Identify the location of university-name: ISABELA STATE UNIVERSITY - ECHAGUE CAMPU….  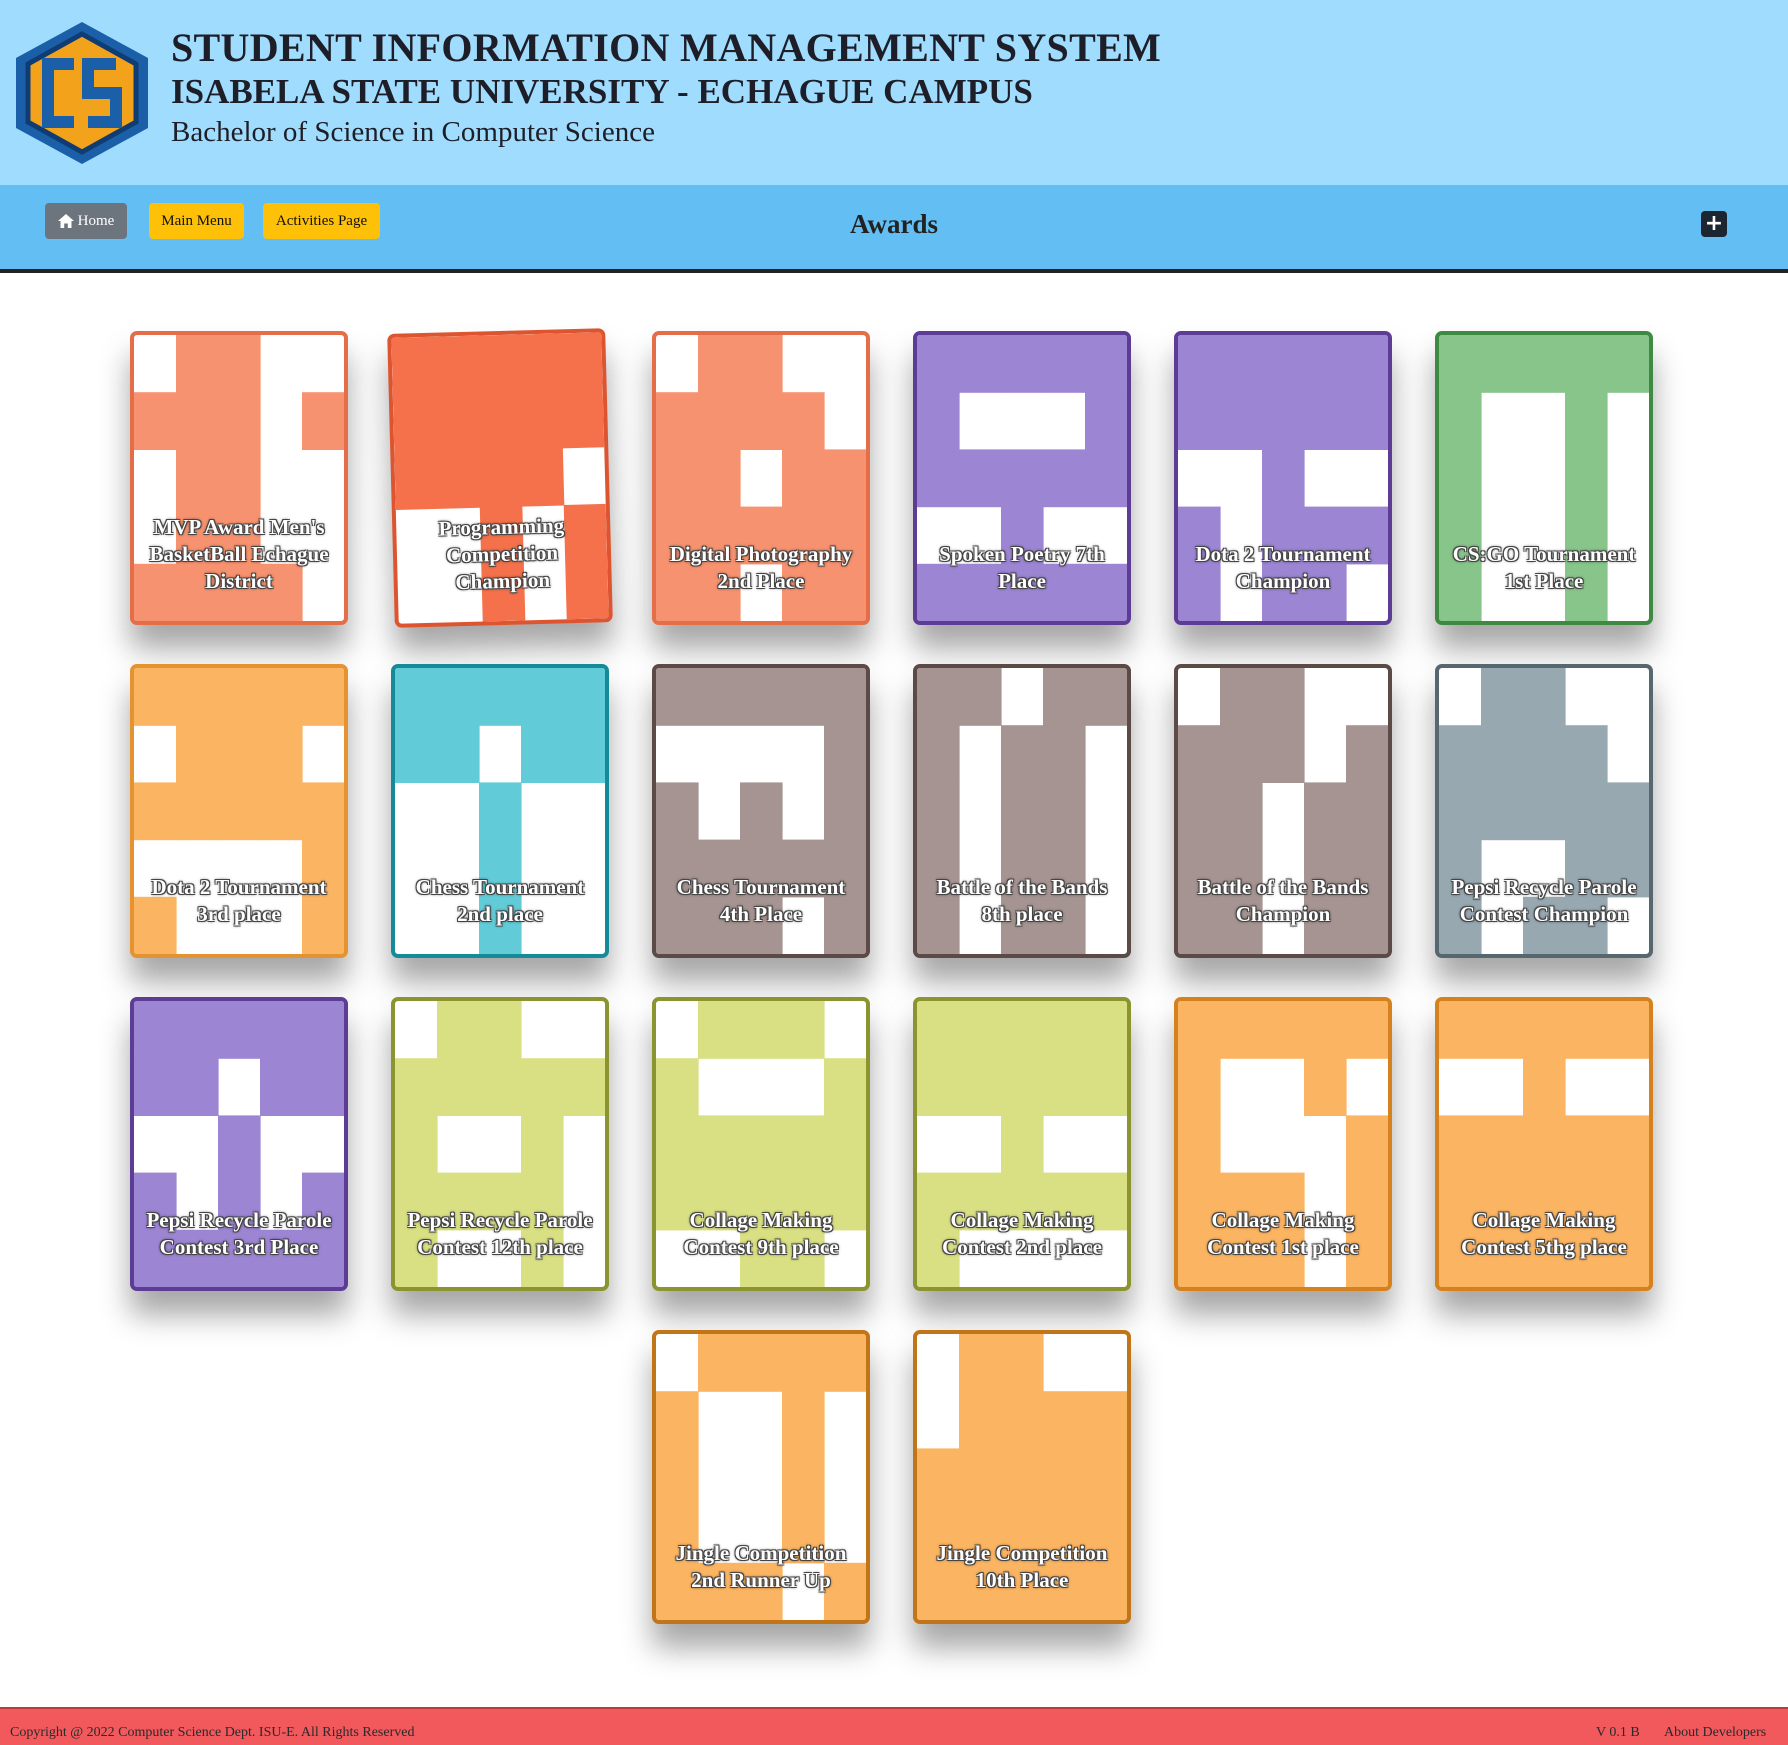
(602, 91).